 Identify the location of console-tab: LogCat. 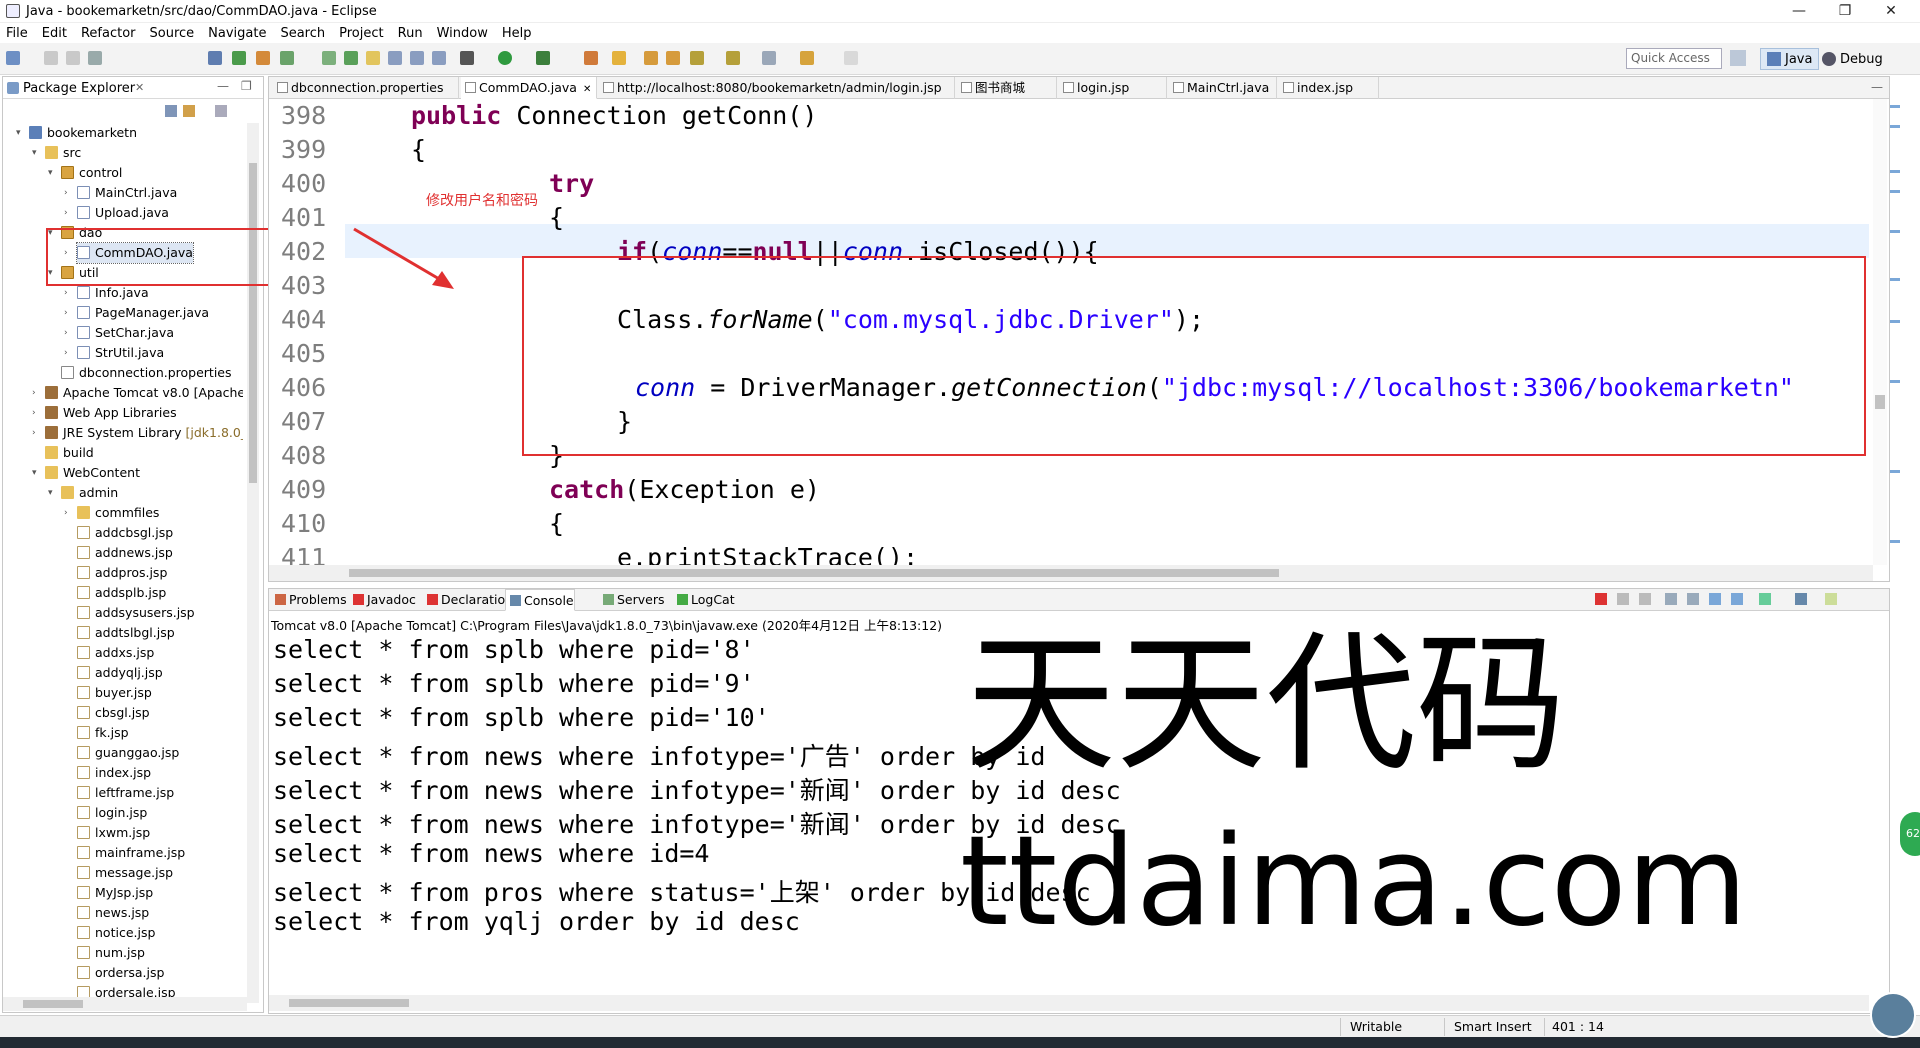
(704, 600).